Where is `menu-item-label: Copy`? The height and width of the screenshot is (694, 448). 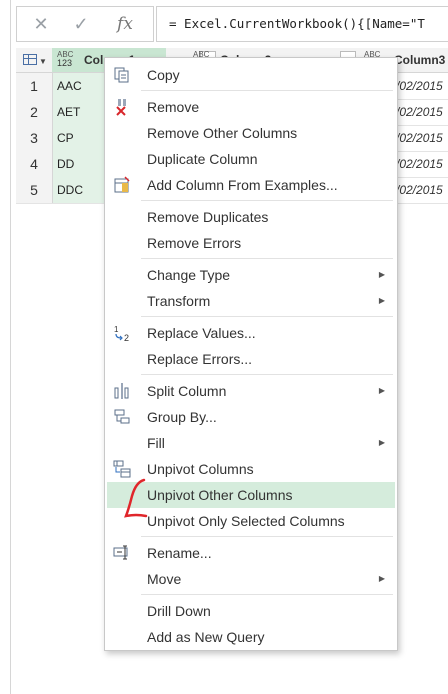 menu-item-label: Copy is located at coordinates (163, 75).